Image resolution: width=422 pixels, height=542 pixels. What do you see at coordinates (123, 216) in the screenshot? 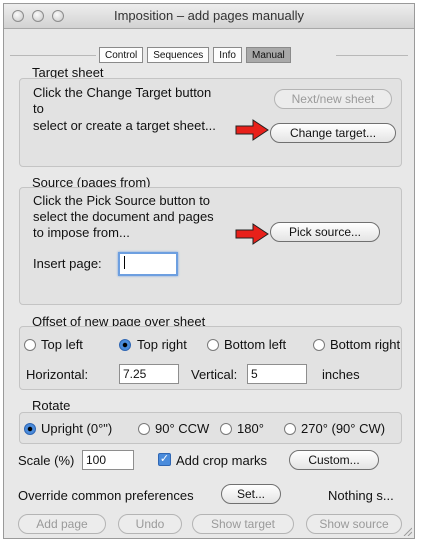
I see `source-instructions-line2: select the document and pages` at bounding box center [123, 216].